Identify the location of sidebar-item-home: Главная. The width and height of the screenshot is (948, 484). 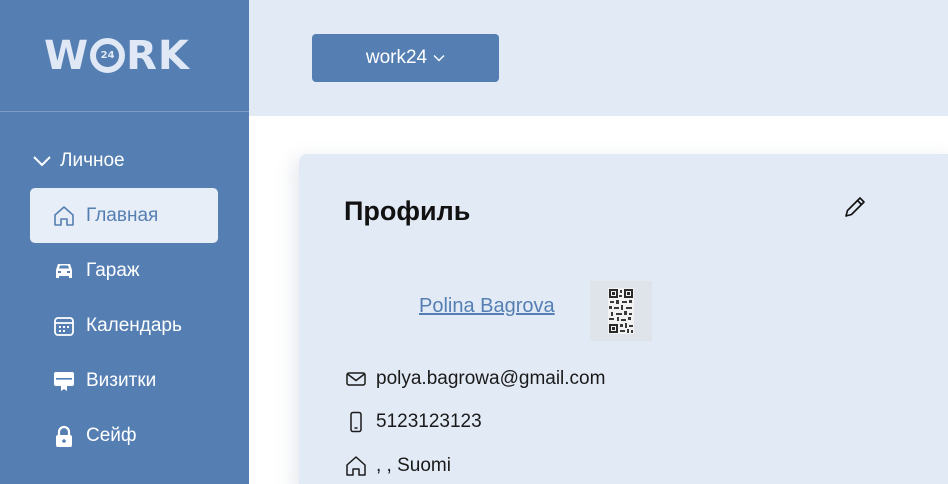
(124, 215).